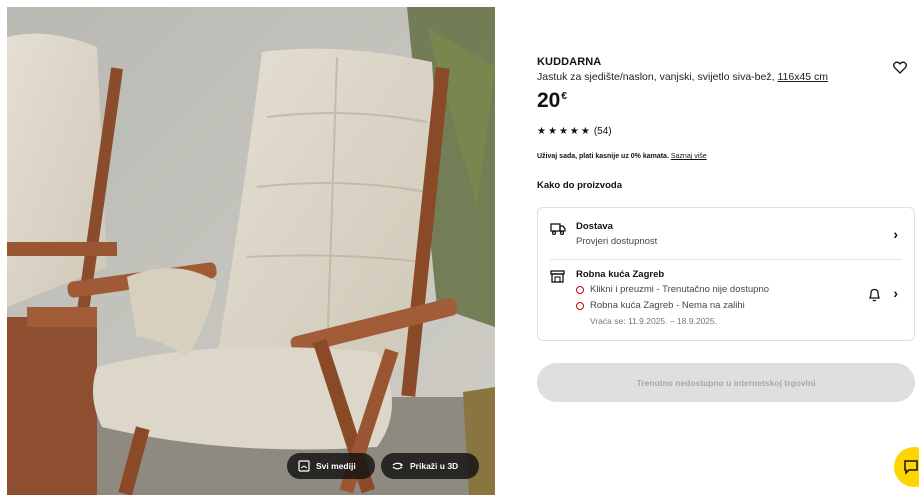  What do you see at coordinates (569, 62) in the screenshot?
I see `product-name: KUDDARNA` at bounding box center [569, 62].